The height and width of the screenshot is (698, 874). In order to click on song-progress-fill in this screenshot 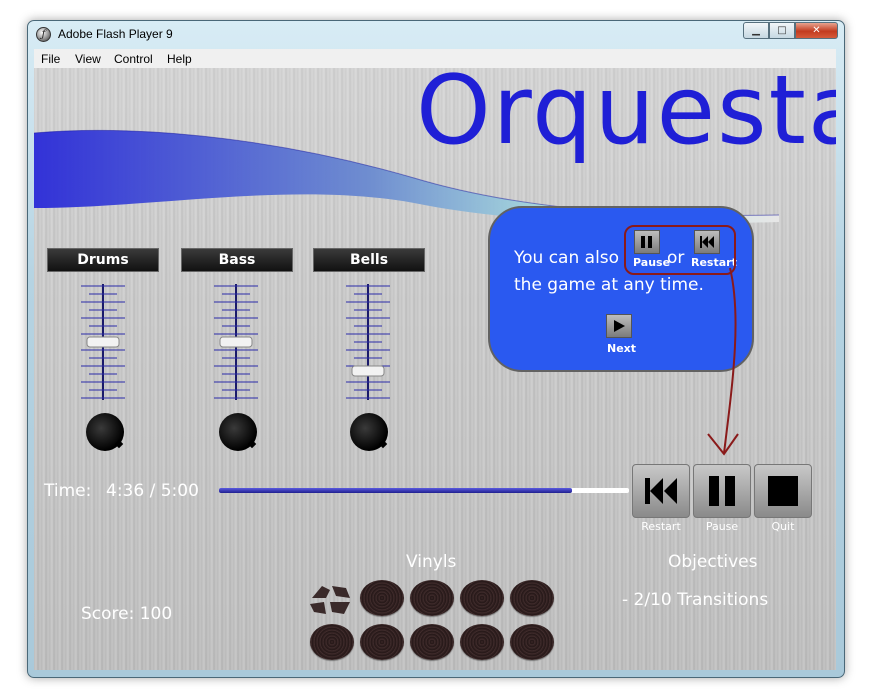, I will do `click(395, 490)`.